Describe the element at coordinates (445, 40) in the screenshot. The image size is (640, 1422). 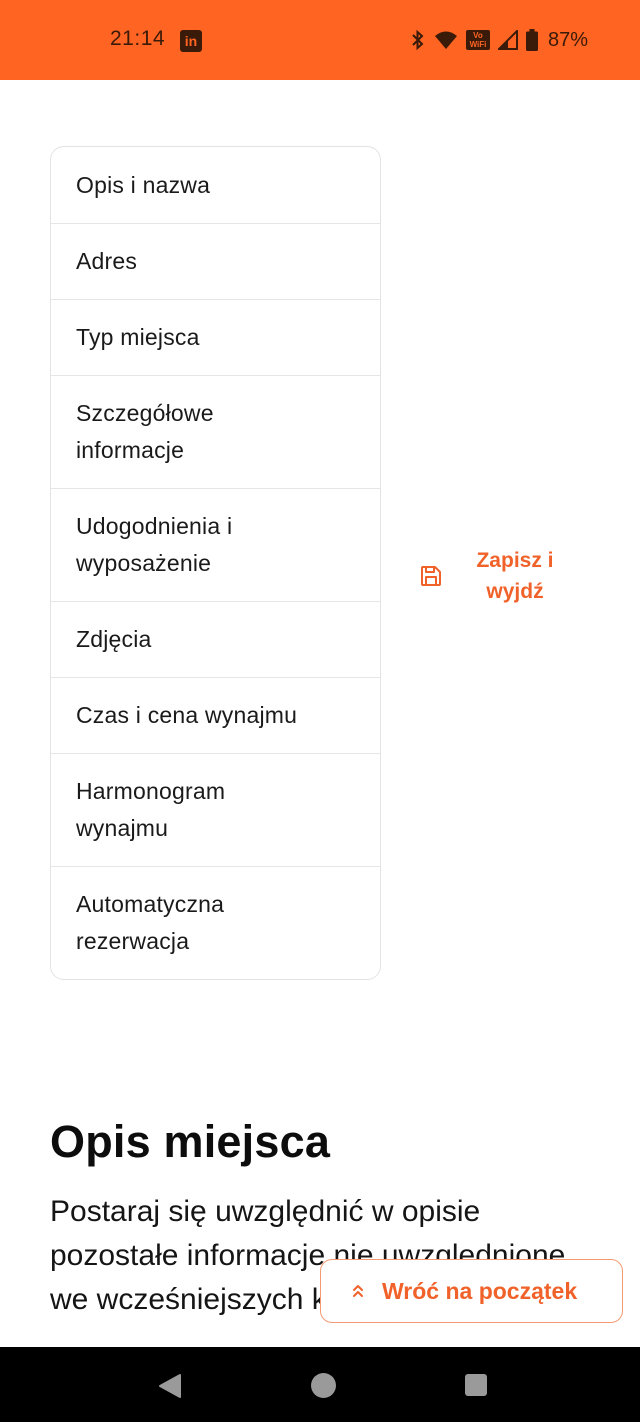
I see `wifi-icon` at that location.